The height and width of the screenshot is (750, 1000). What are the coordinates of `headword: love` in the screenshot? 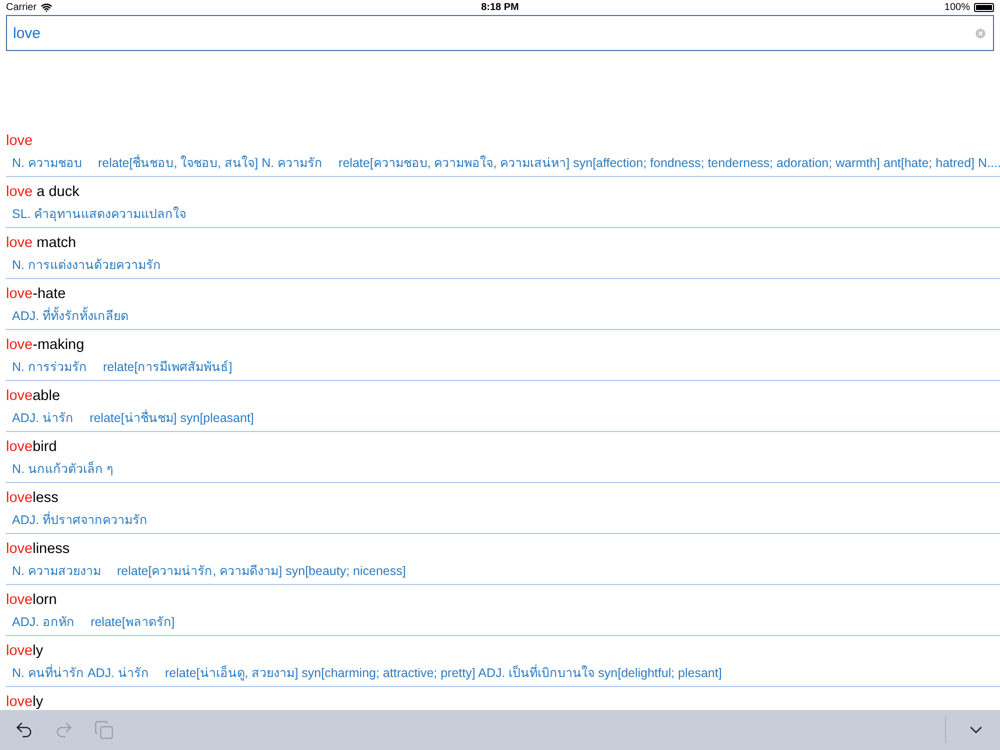 It's located at (503, 141).